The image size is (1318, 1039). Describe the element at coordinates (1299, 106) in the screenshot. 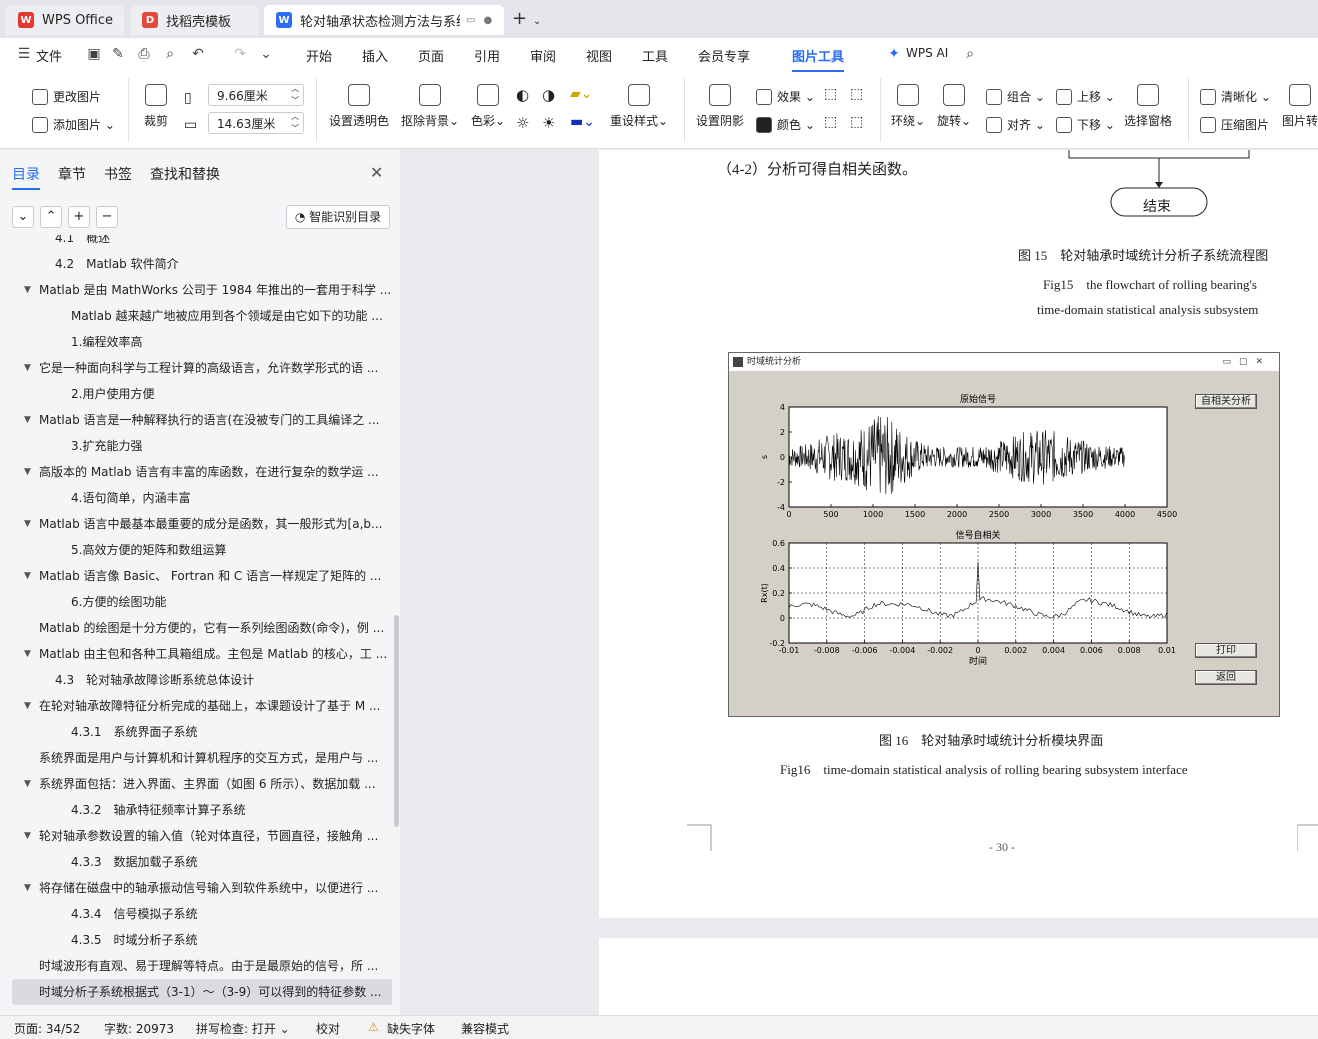

I see `picture-convert-button: 图片转` at that location.